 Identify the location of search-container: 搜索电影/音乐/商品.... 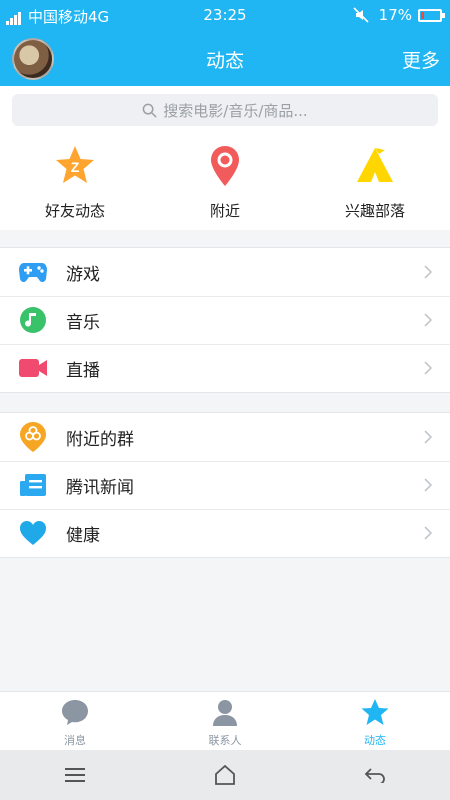
(225, 110).